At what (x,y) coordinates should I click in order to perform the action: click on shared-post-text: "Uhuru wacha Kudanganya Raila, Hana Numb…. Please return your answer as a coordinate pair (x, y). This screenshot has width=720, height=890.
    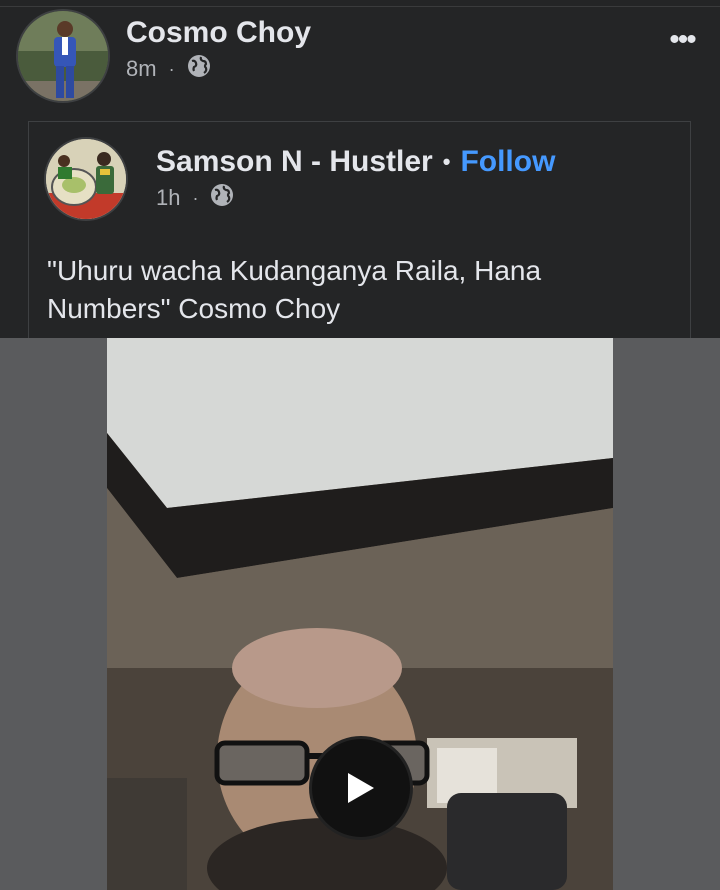
    Looking at the image, I should click on (294, 289).